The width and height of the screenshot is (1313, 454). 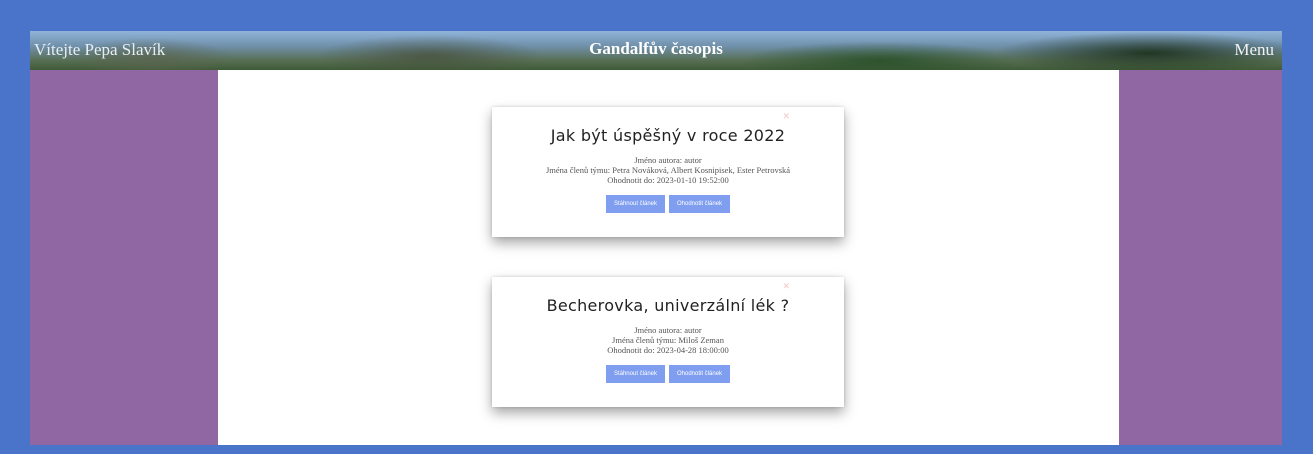 What do you see at coordinates (1254, 50) in the screenshot?
I see `menu-button: Menu` at bounding box center [1254, 50].